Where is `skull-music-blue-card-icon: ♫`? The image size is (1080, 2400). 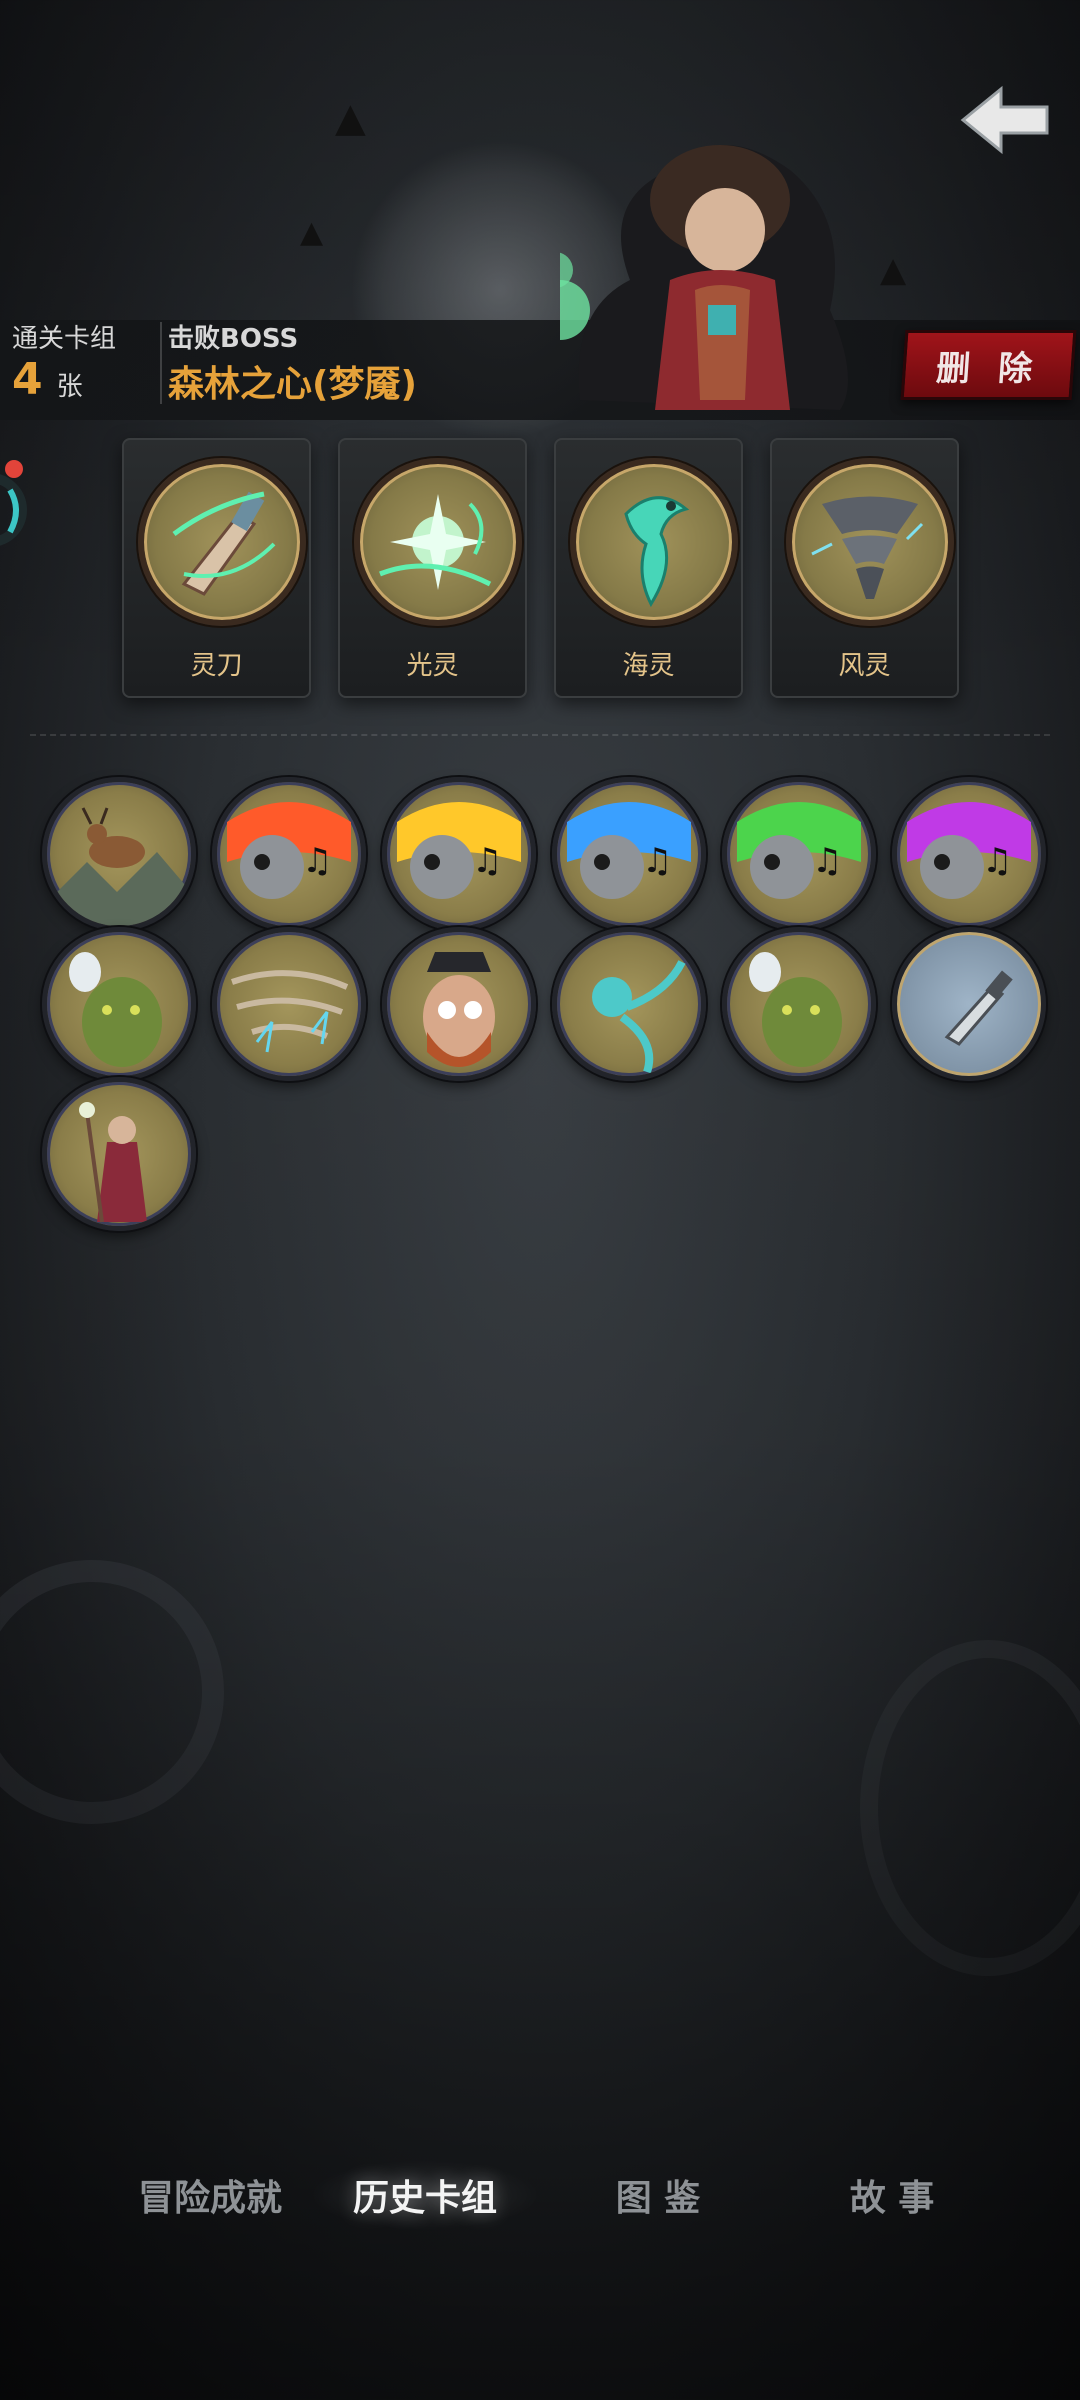 skull-music-blue-card-icon: ♫ is located at coordinates (629, 854).